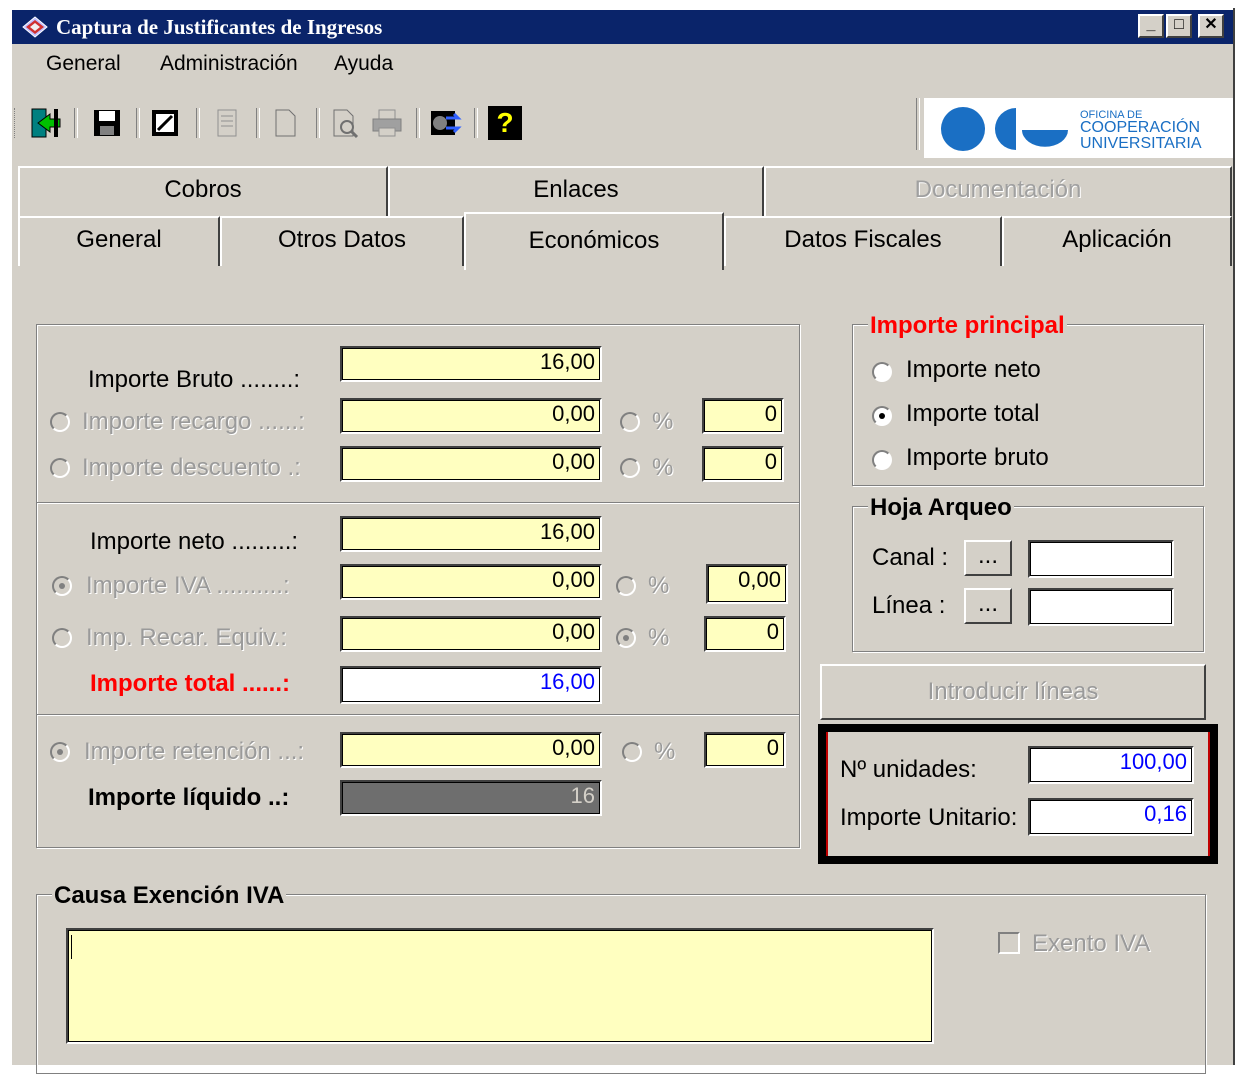  I want to click on logo-mark, so click(1004, 129).